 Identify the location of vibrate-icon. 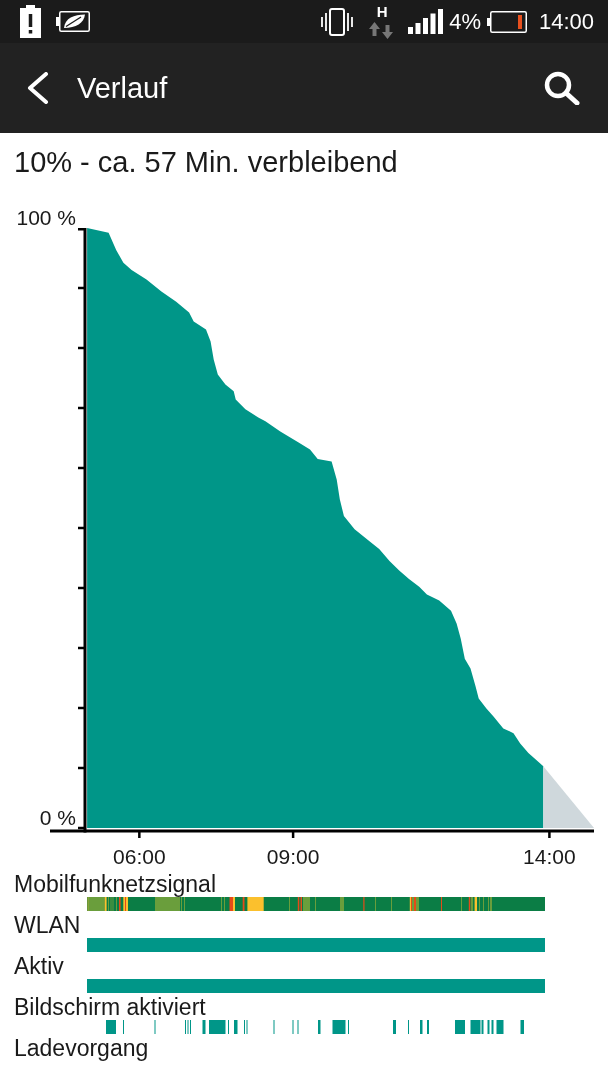
(337, 21).